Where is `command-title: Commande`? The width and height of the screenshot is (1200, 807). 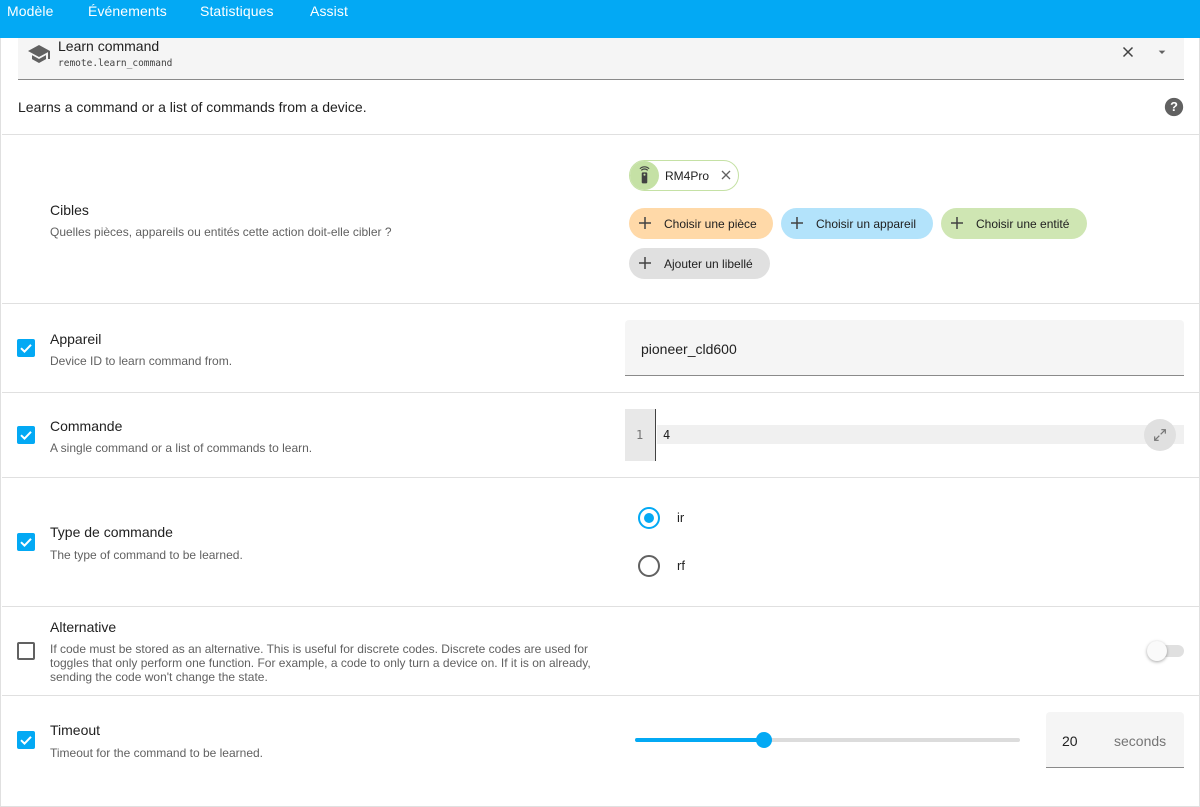
command-title: Commande is located at coordinates (86, 426).